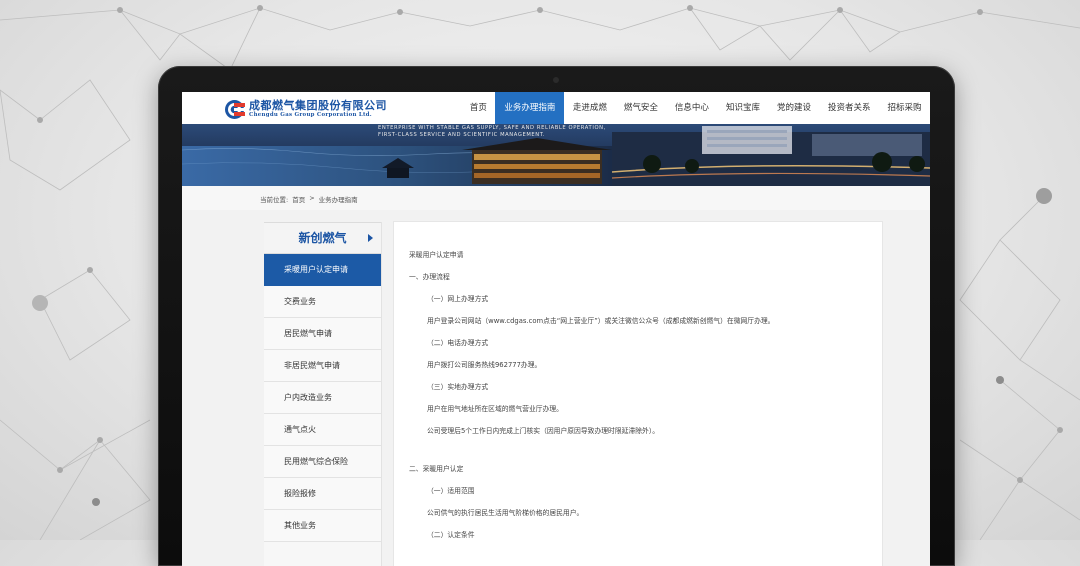 The width and height of the screenshot is (1080, 566). What do you see at coordinates (451, 491) in the screenshot?
I see `article-subheading: （一）适用范围` at bounding box center [451, 491].